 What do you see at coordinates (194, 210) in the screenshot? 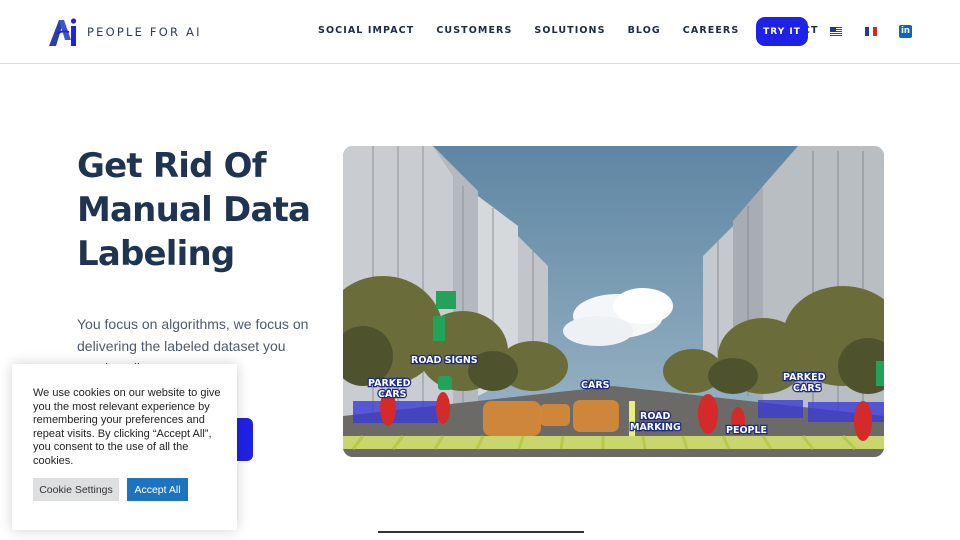
I see `hero-title: Get Rid Of Manual Data Labeling` at bounding box center [194, 210].